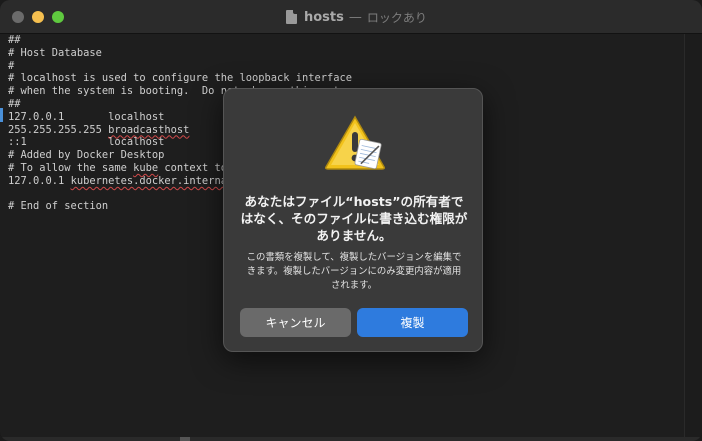  I want to click on code-line-text: # Added by Docker Desktop, so click(86, 155).